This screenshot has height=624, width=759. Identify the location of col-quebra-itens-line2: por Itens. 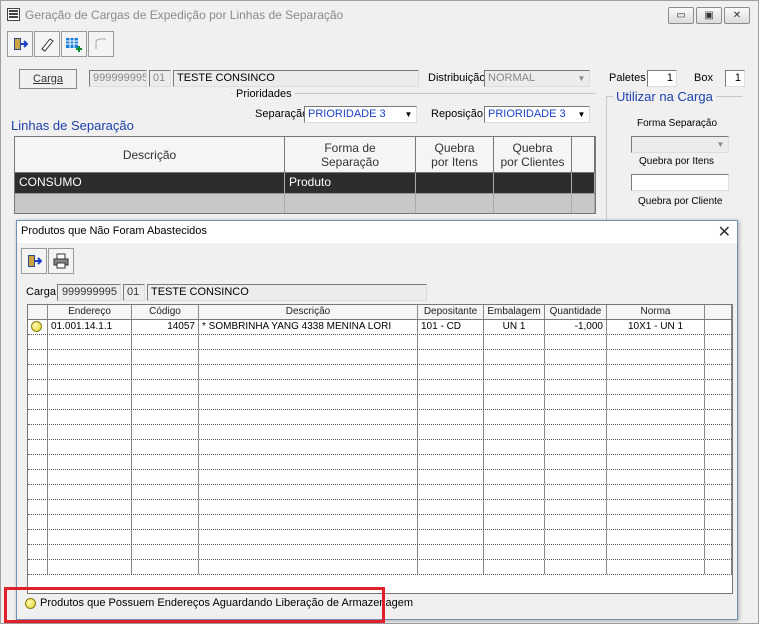
(454, 161).